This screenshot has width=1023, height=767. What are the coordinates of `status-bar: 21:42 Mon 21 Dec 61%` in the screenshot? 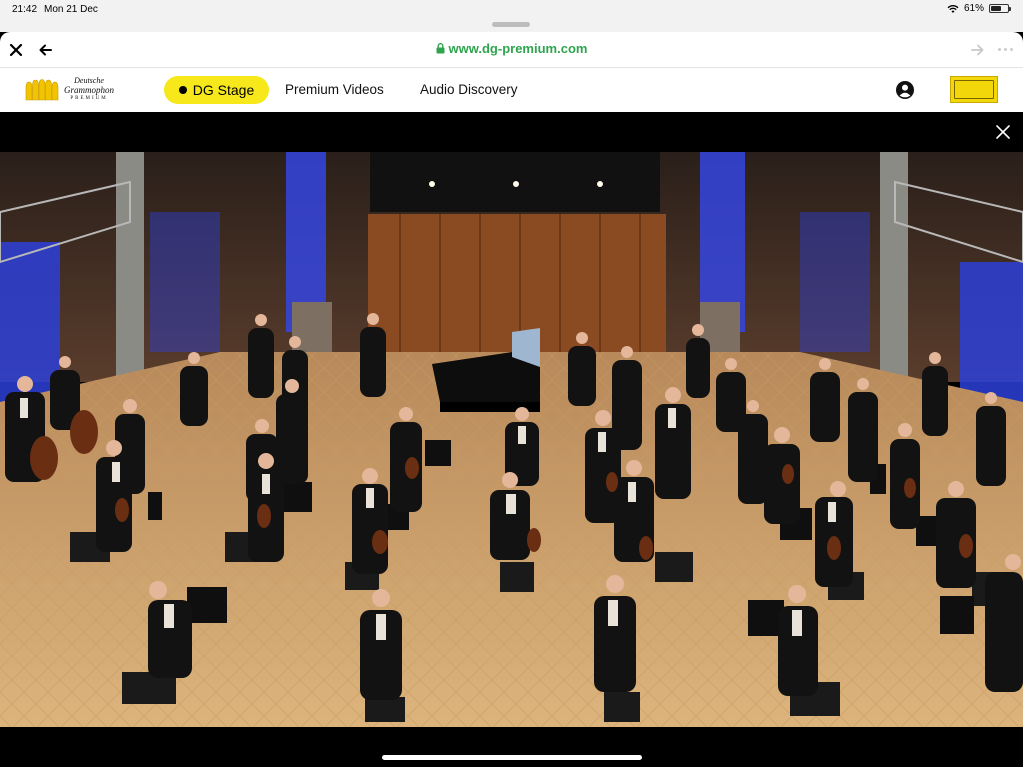 It's located at (511, 16).